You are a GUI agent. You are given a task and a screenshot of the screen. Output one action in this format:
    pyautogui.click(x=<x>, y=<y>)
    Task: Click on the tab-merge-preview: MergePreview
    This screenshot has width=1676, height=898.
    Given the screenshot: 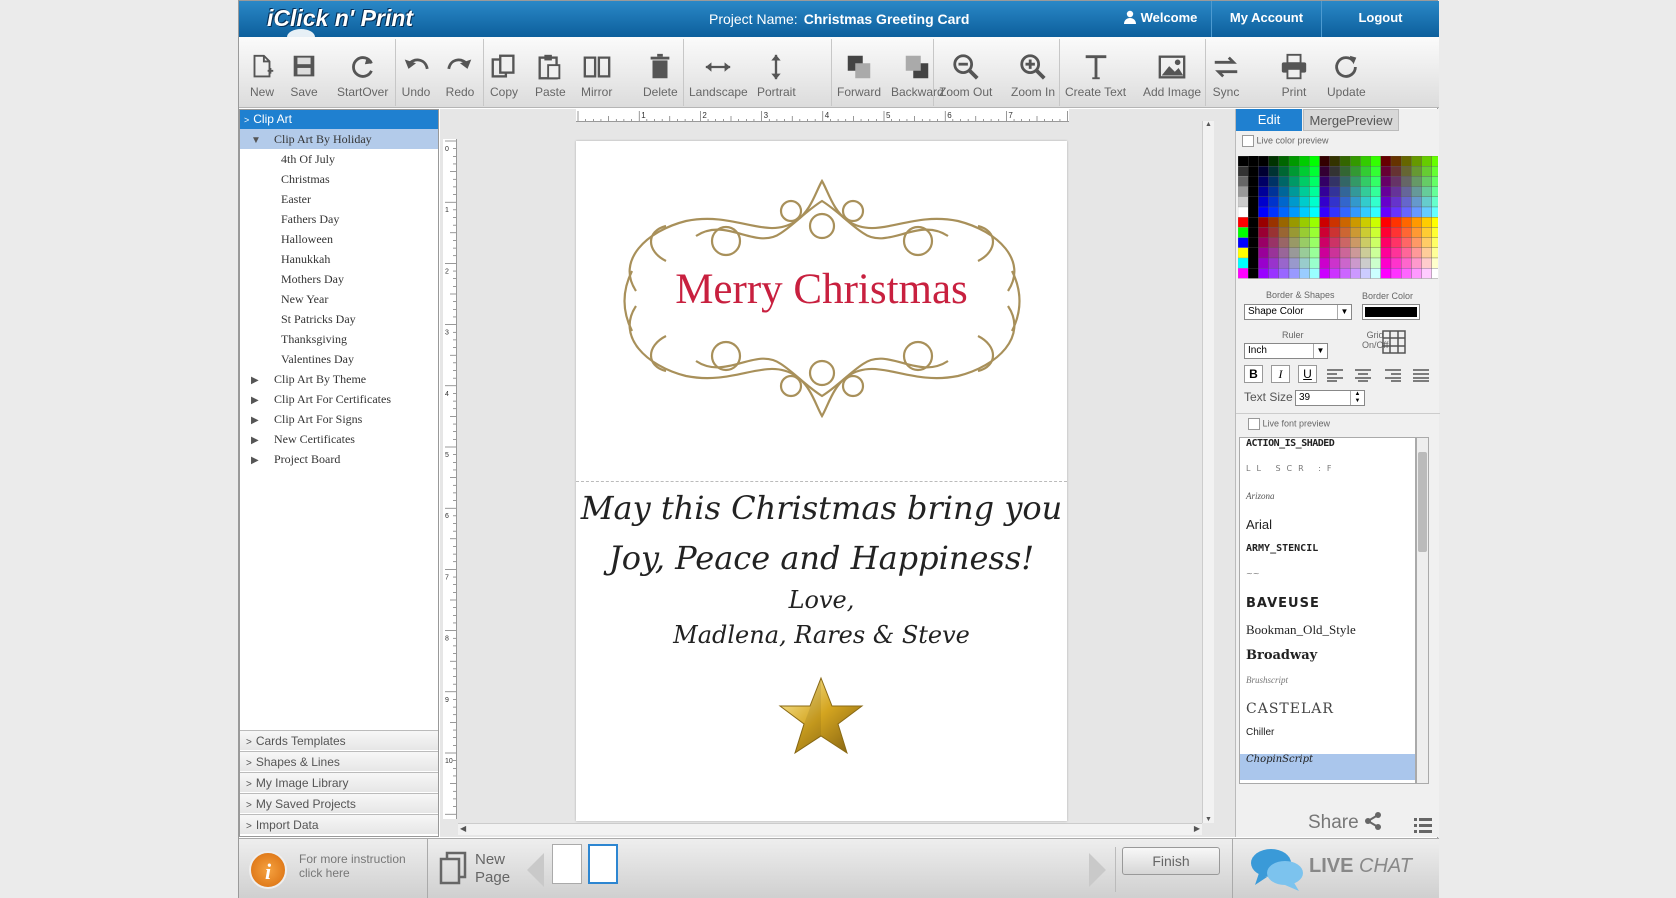 What is the action you would take?
    pyautogui.click(x=1351, y=120)
    